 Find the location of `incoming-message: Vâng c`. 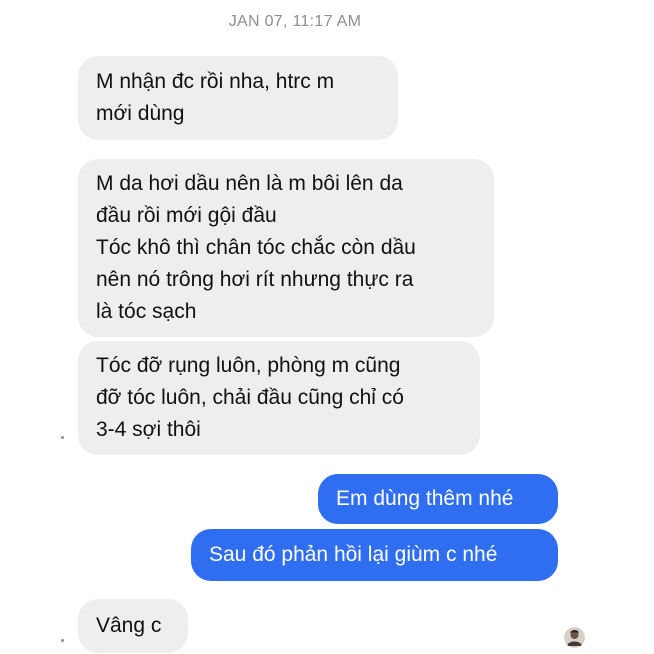

incoming-message: Vâng c is located at coordinates (133, 626).